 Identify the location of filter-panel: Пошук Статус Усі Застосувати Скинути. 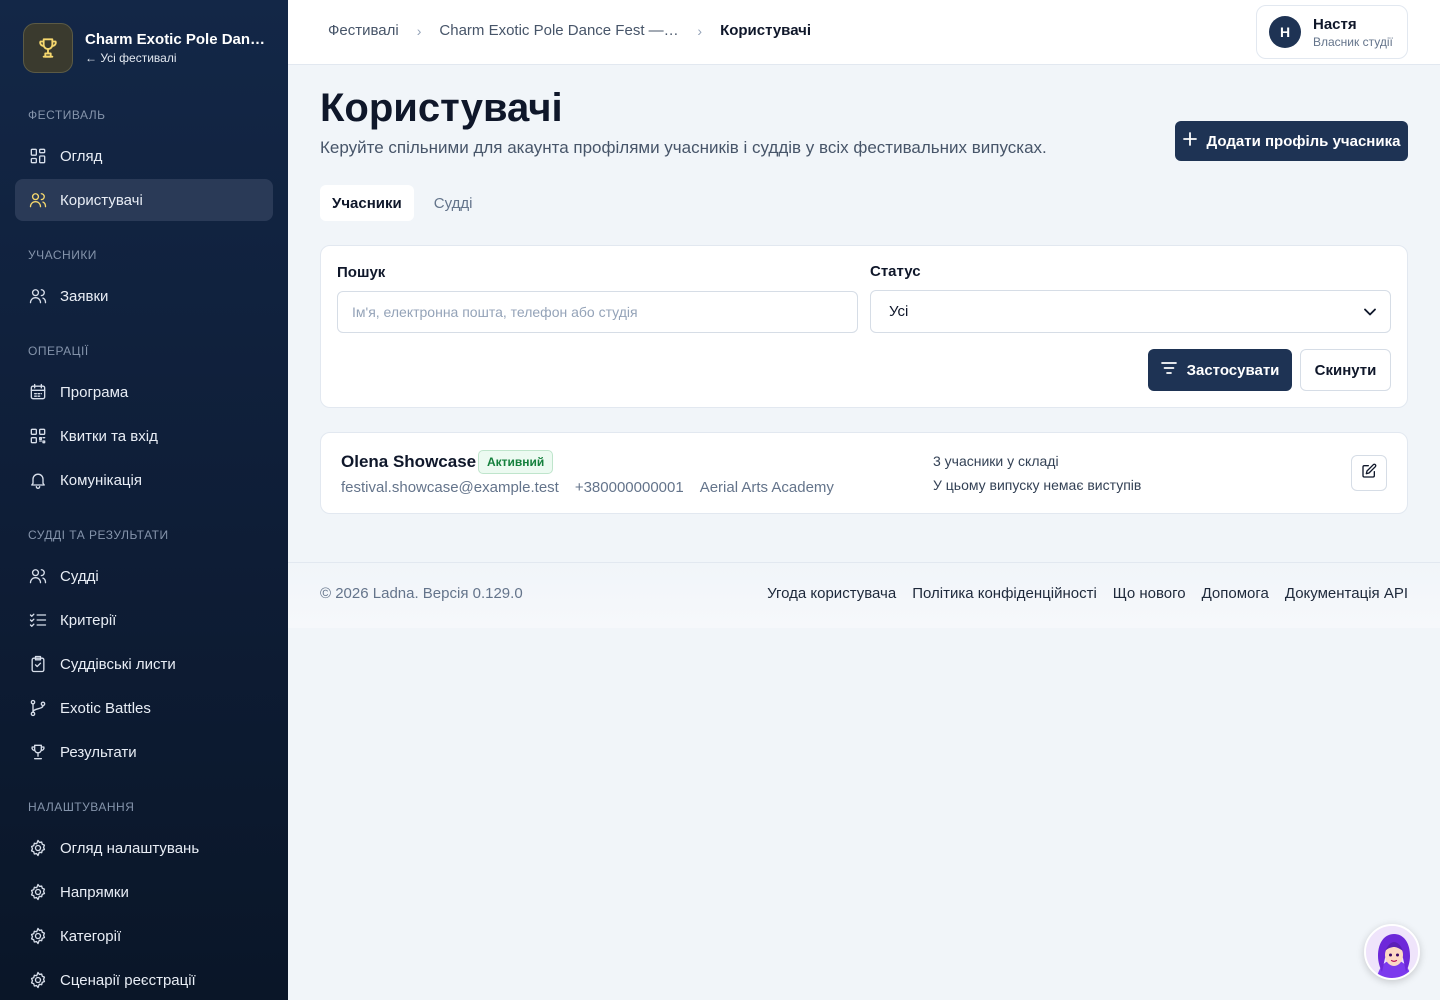
(864, 326).